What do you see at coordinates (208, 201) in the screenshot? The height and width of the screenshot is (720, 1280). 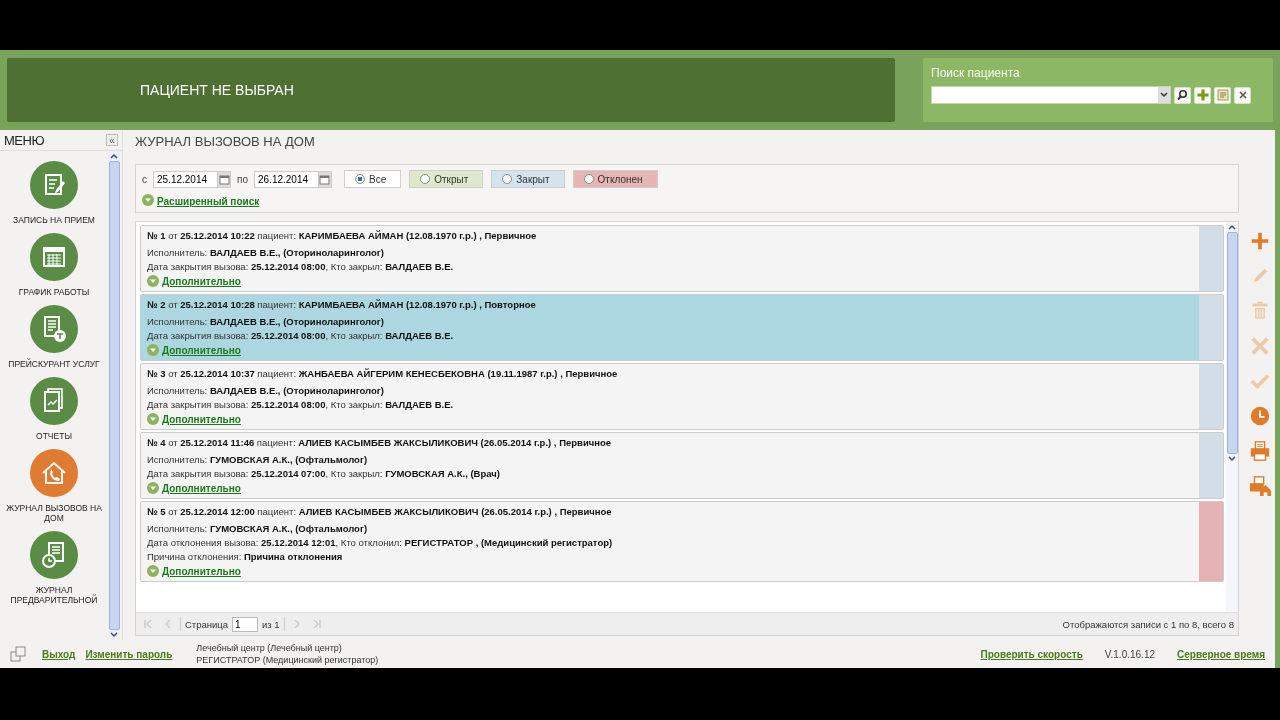 I see `advanced-search-link: Расширенный поиск` at bounding box center [208, 201].